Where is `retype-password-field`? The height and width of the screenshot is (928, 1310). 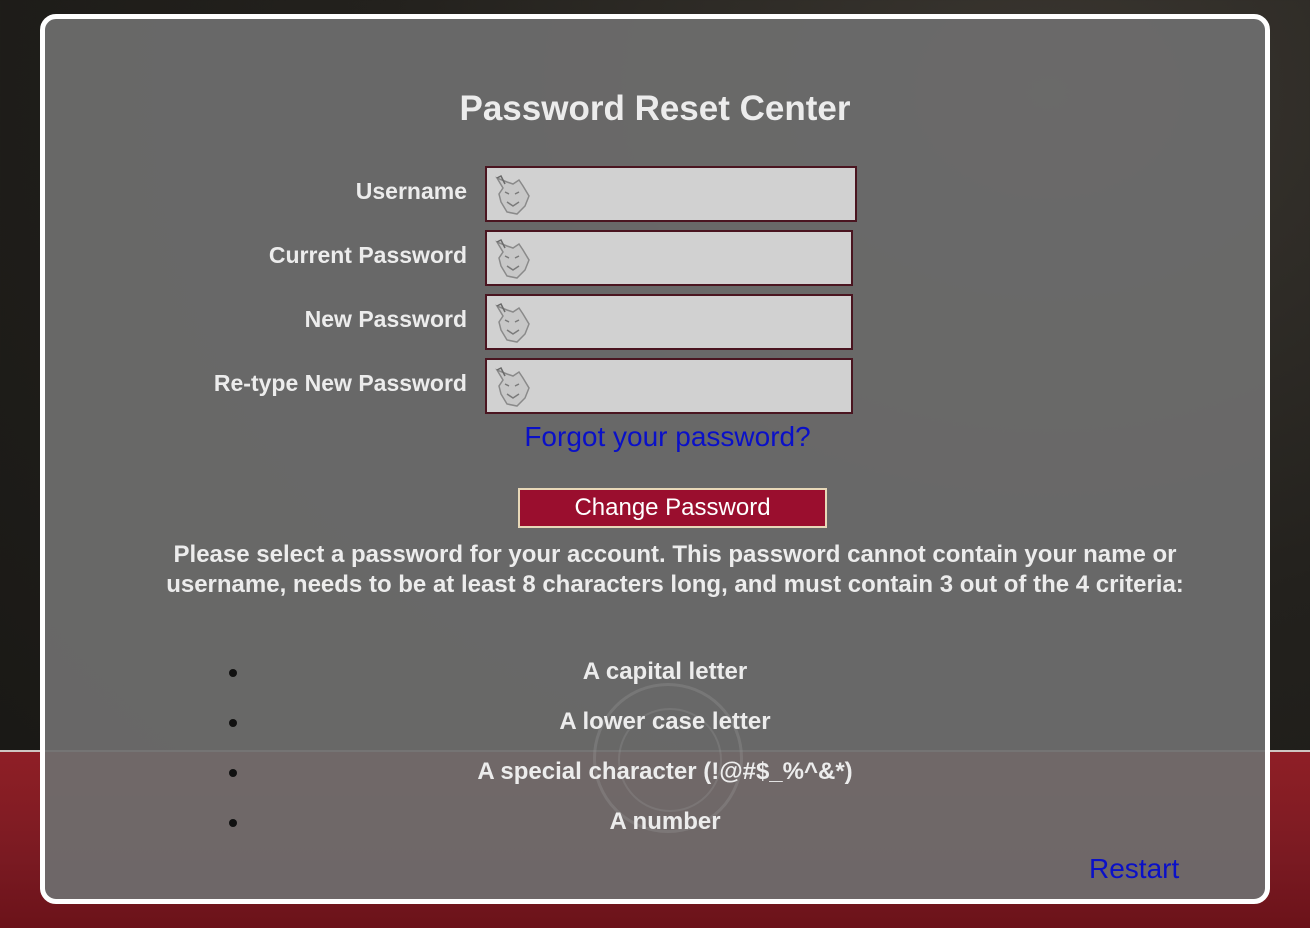
retype-password-field is located at coordinates (669, 386).